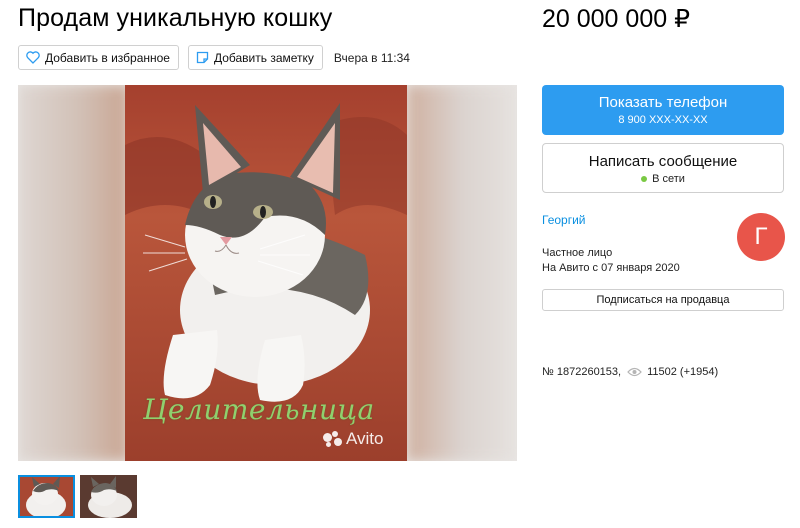  Describe the element at coordinates (577, 253) in the screenshot. I see `seller-type: Частное лицо` at that location.